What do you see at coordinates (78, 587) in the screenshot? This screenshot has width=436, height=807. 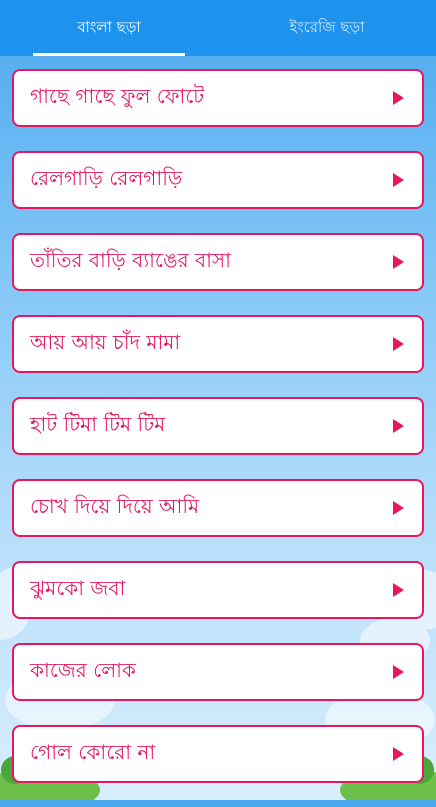 I see `rhyme-item-label: ঝুমকো জবা` at bounding box center [78, 587].